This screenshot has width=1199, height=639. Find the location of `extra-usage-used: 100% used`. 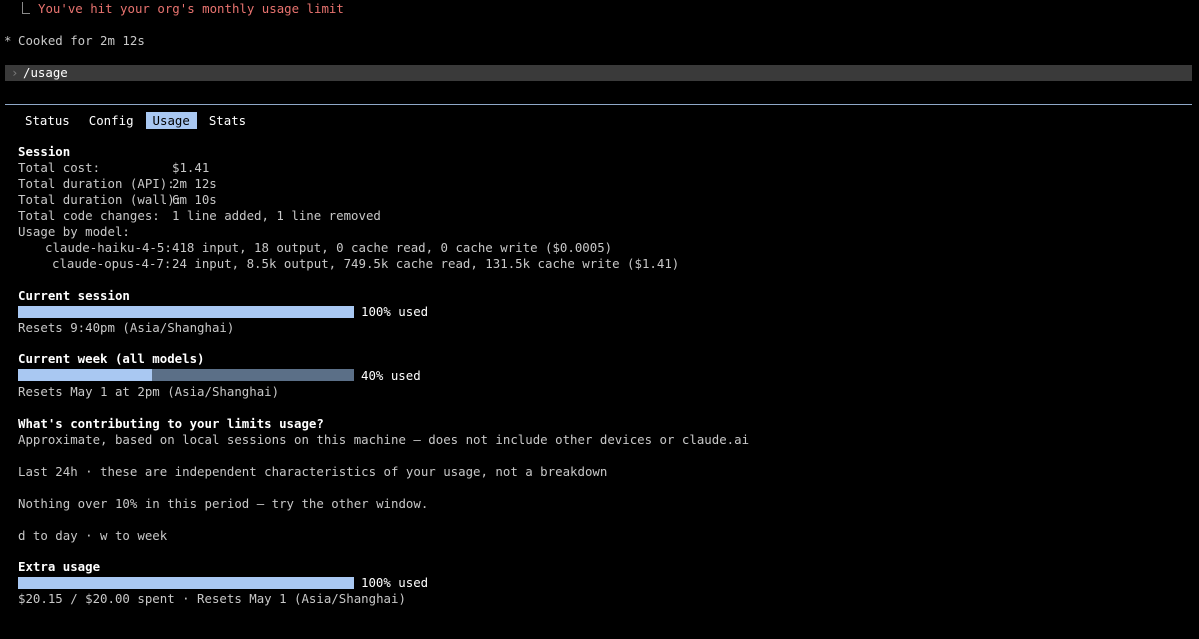

extra-usage-used: 100% used is located at coordinates (395, 582).